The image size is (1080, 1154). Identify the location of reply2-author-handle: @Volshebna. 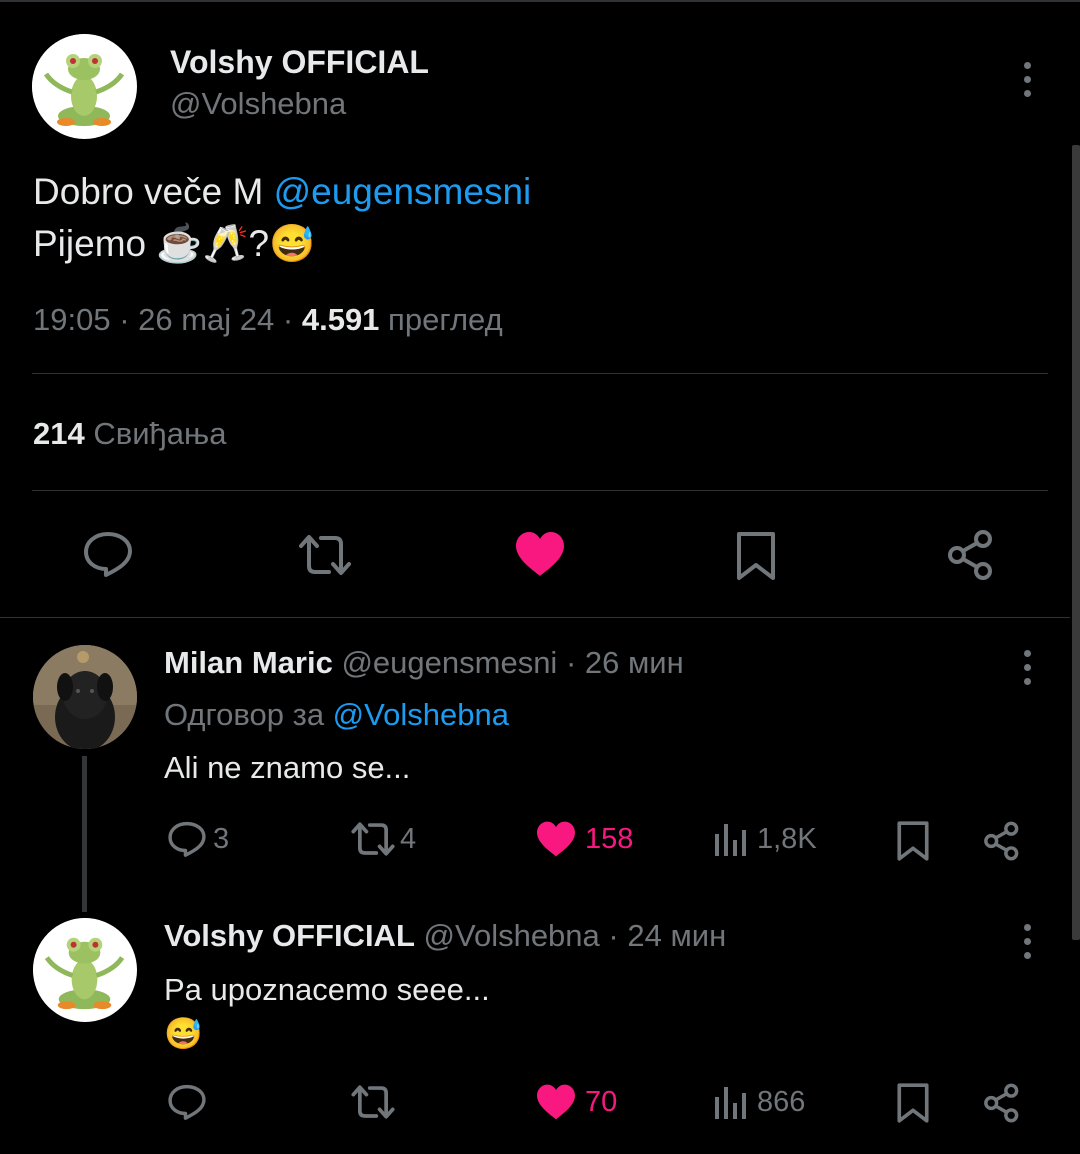
(512, 935).